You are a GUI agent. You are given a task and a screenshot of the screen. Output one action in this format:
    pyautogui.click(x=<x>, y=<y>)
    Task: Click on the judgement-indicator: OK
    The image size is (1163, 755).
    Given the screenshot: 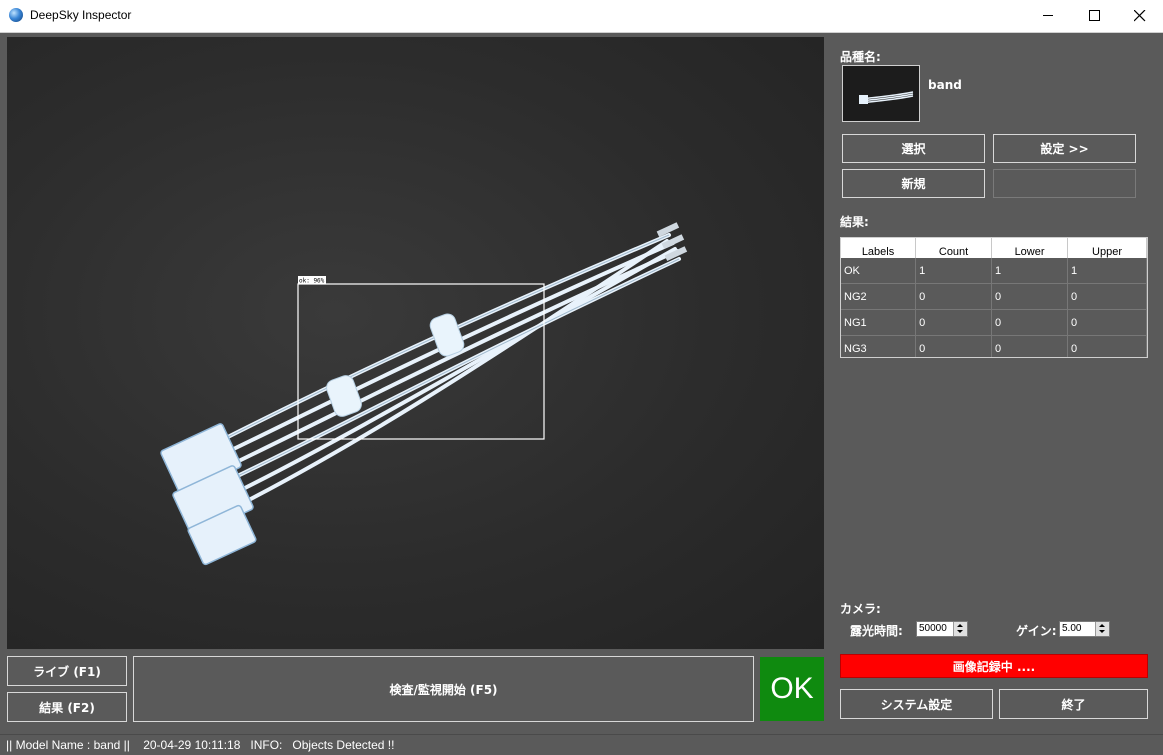 What is the action you would take?
    pyautogui.click(x=792, y=689)
    